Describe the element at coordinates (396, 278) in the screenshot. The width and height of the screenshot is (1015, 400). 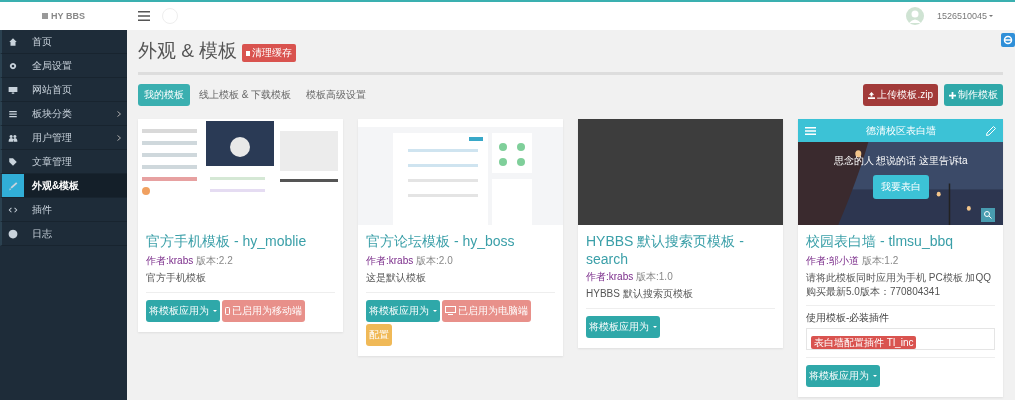
I see `description: 这是默认模板` at that location.